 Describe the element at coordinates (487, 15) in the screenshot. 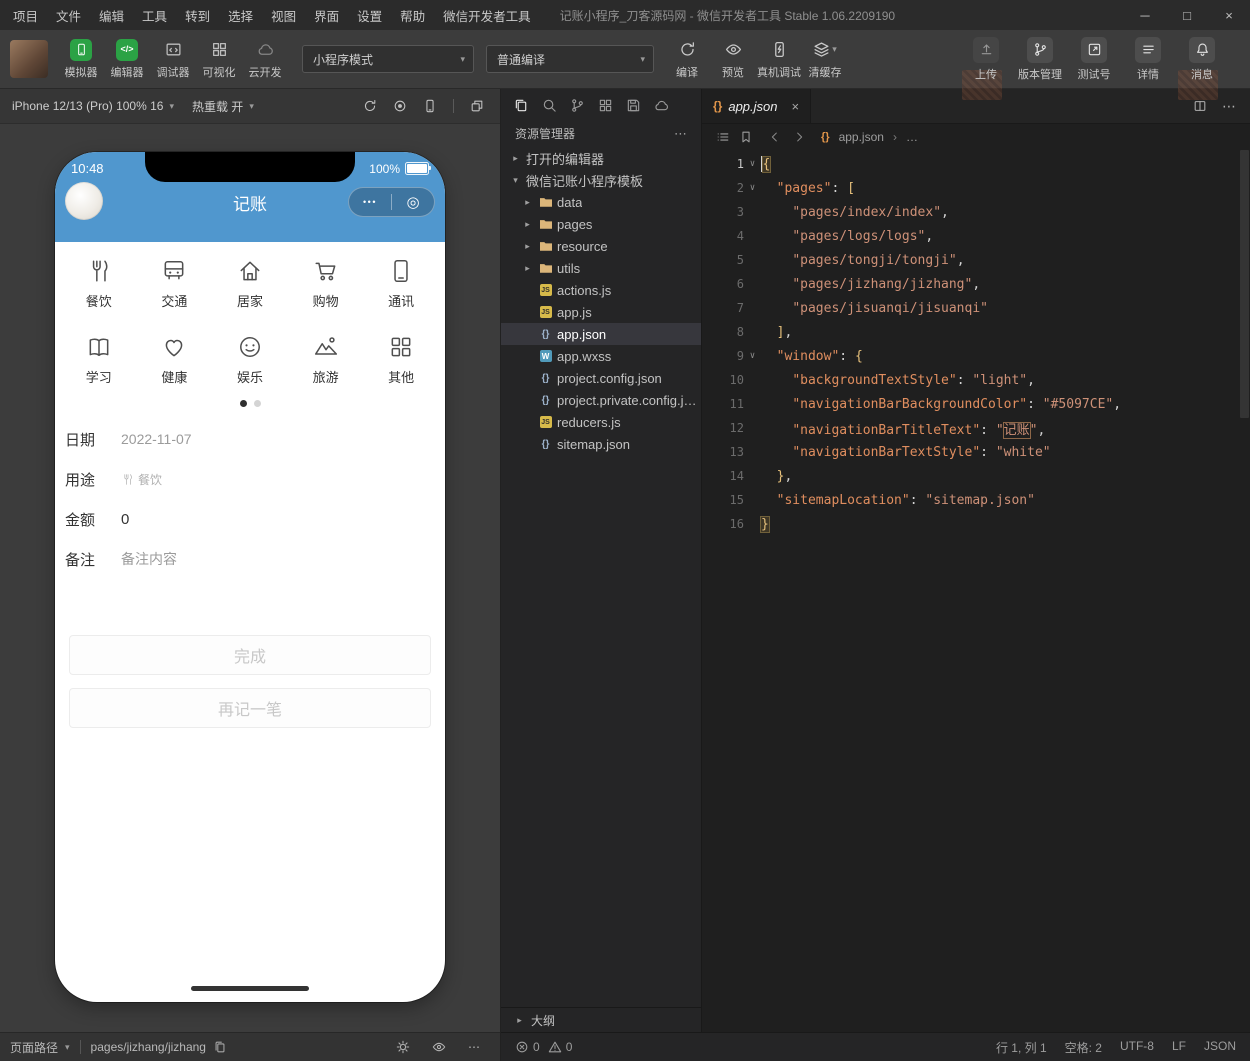

I see `menu-item: 微信开发者工具` at that location.